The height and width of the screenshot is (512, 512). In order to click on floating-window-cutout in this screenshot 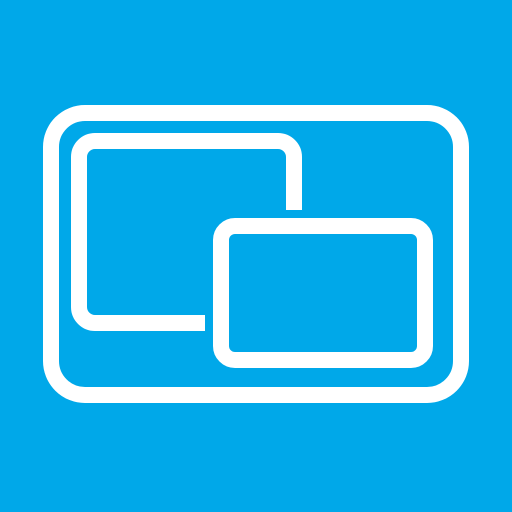, I will do `click(323, 293)`.